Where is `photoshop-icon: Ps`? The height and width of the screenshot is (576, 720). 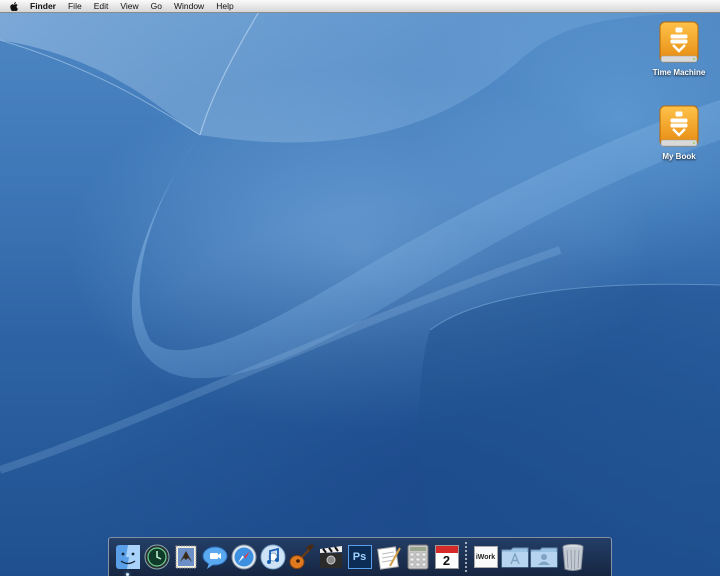
photoshop-icon: Ps is located at coordinates (359, 557).